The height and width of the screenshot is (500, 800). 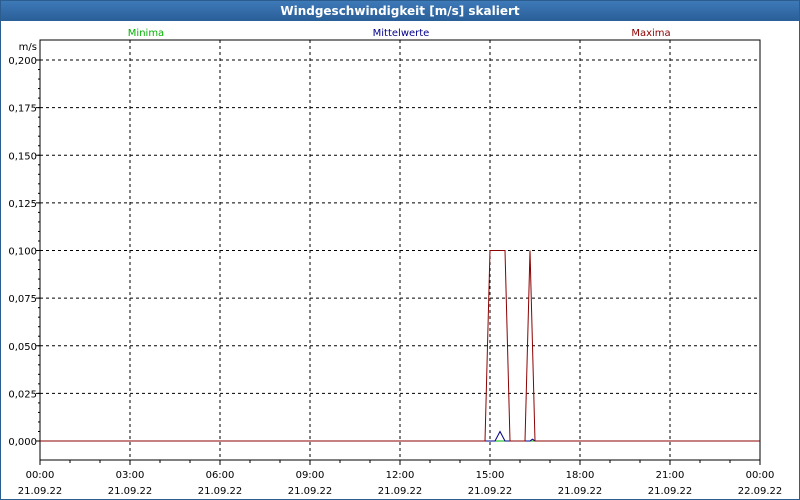 I want to click on y-tick-label: 0,175, so click(x=22, y=109).